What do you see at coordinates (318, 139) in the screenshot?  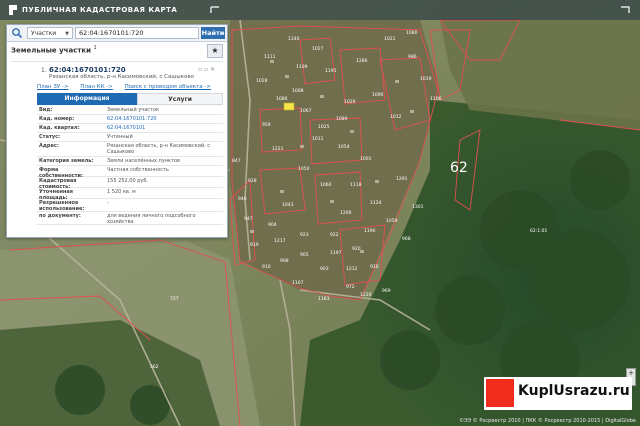 I see `parcel-label: 1011` at bounding box center [318, 139].